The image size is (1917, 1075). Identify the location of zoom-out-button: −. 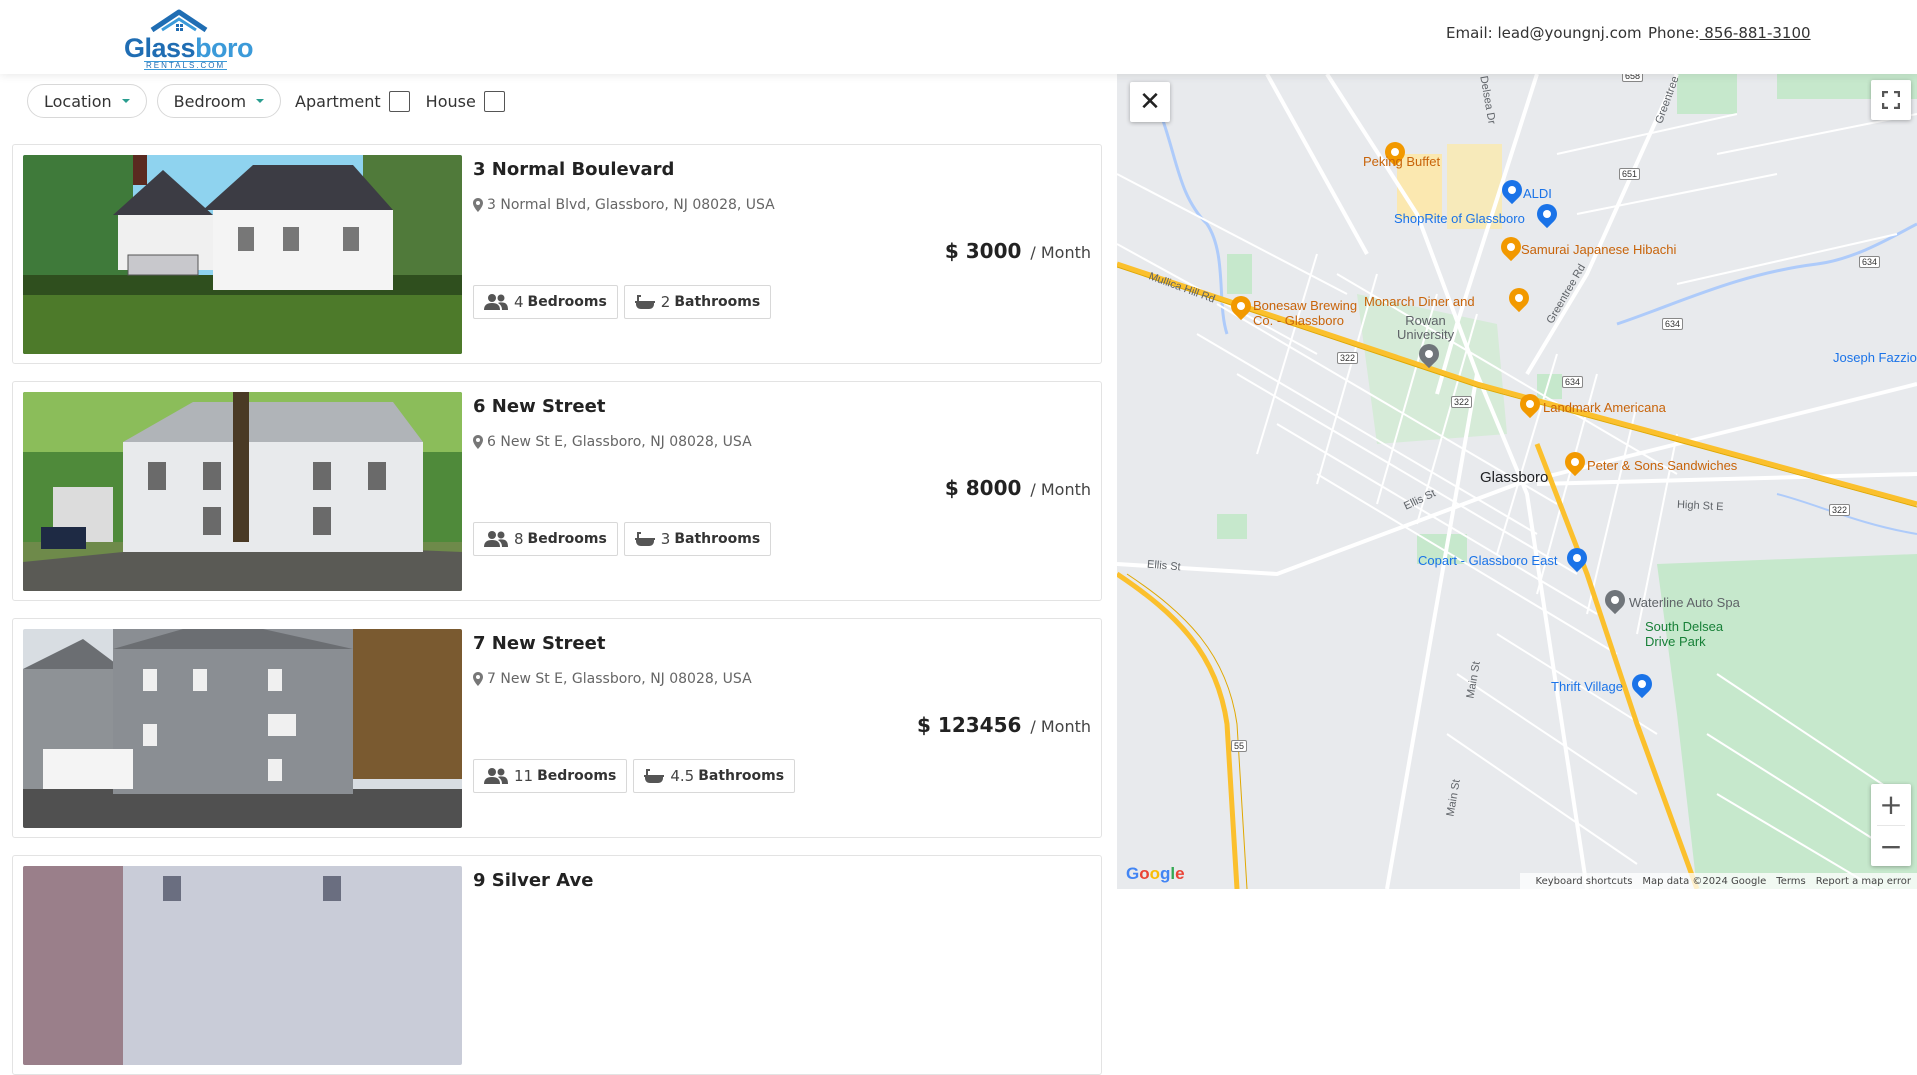
(1891, 846).